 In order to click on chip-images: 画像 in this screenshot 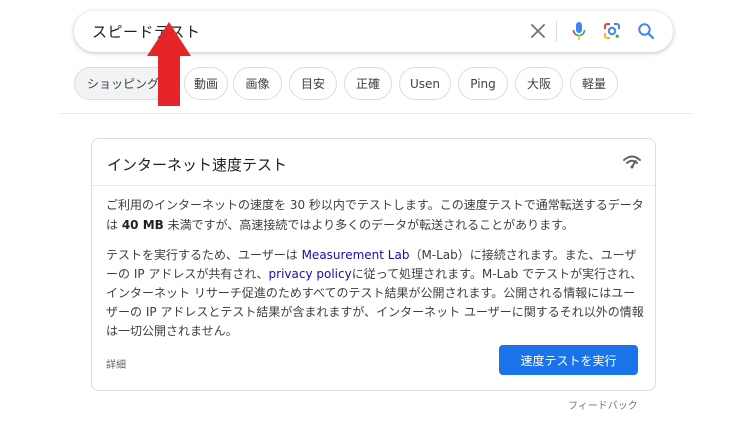, I will do `click(257, 83)`.